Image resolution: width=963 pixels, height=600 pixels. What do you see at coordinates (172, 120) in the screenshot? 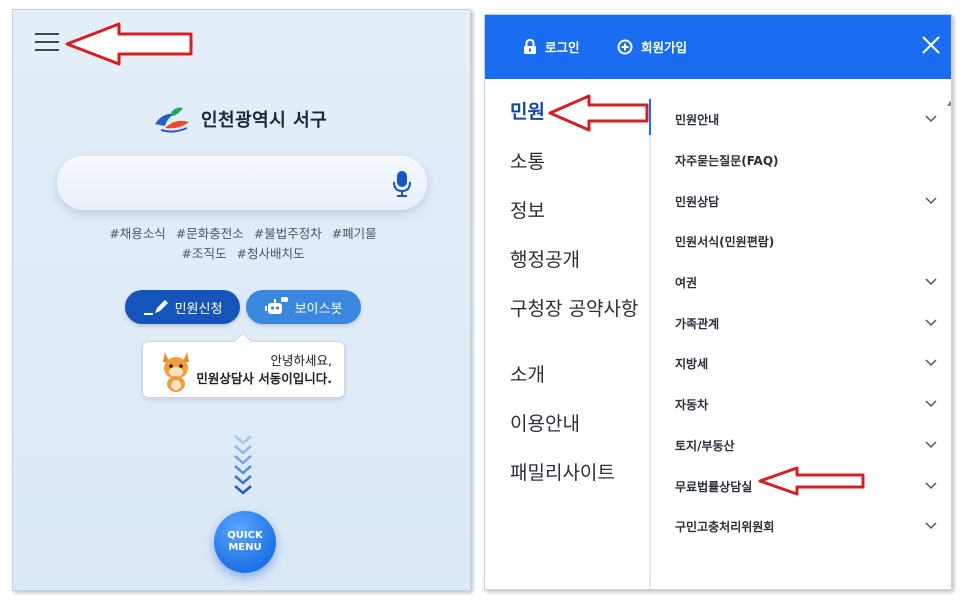
I see `logo-icon` at bounding box center [172, 120].